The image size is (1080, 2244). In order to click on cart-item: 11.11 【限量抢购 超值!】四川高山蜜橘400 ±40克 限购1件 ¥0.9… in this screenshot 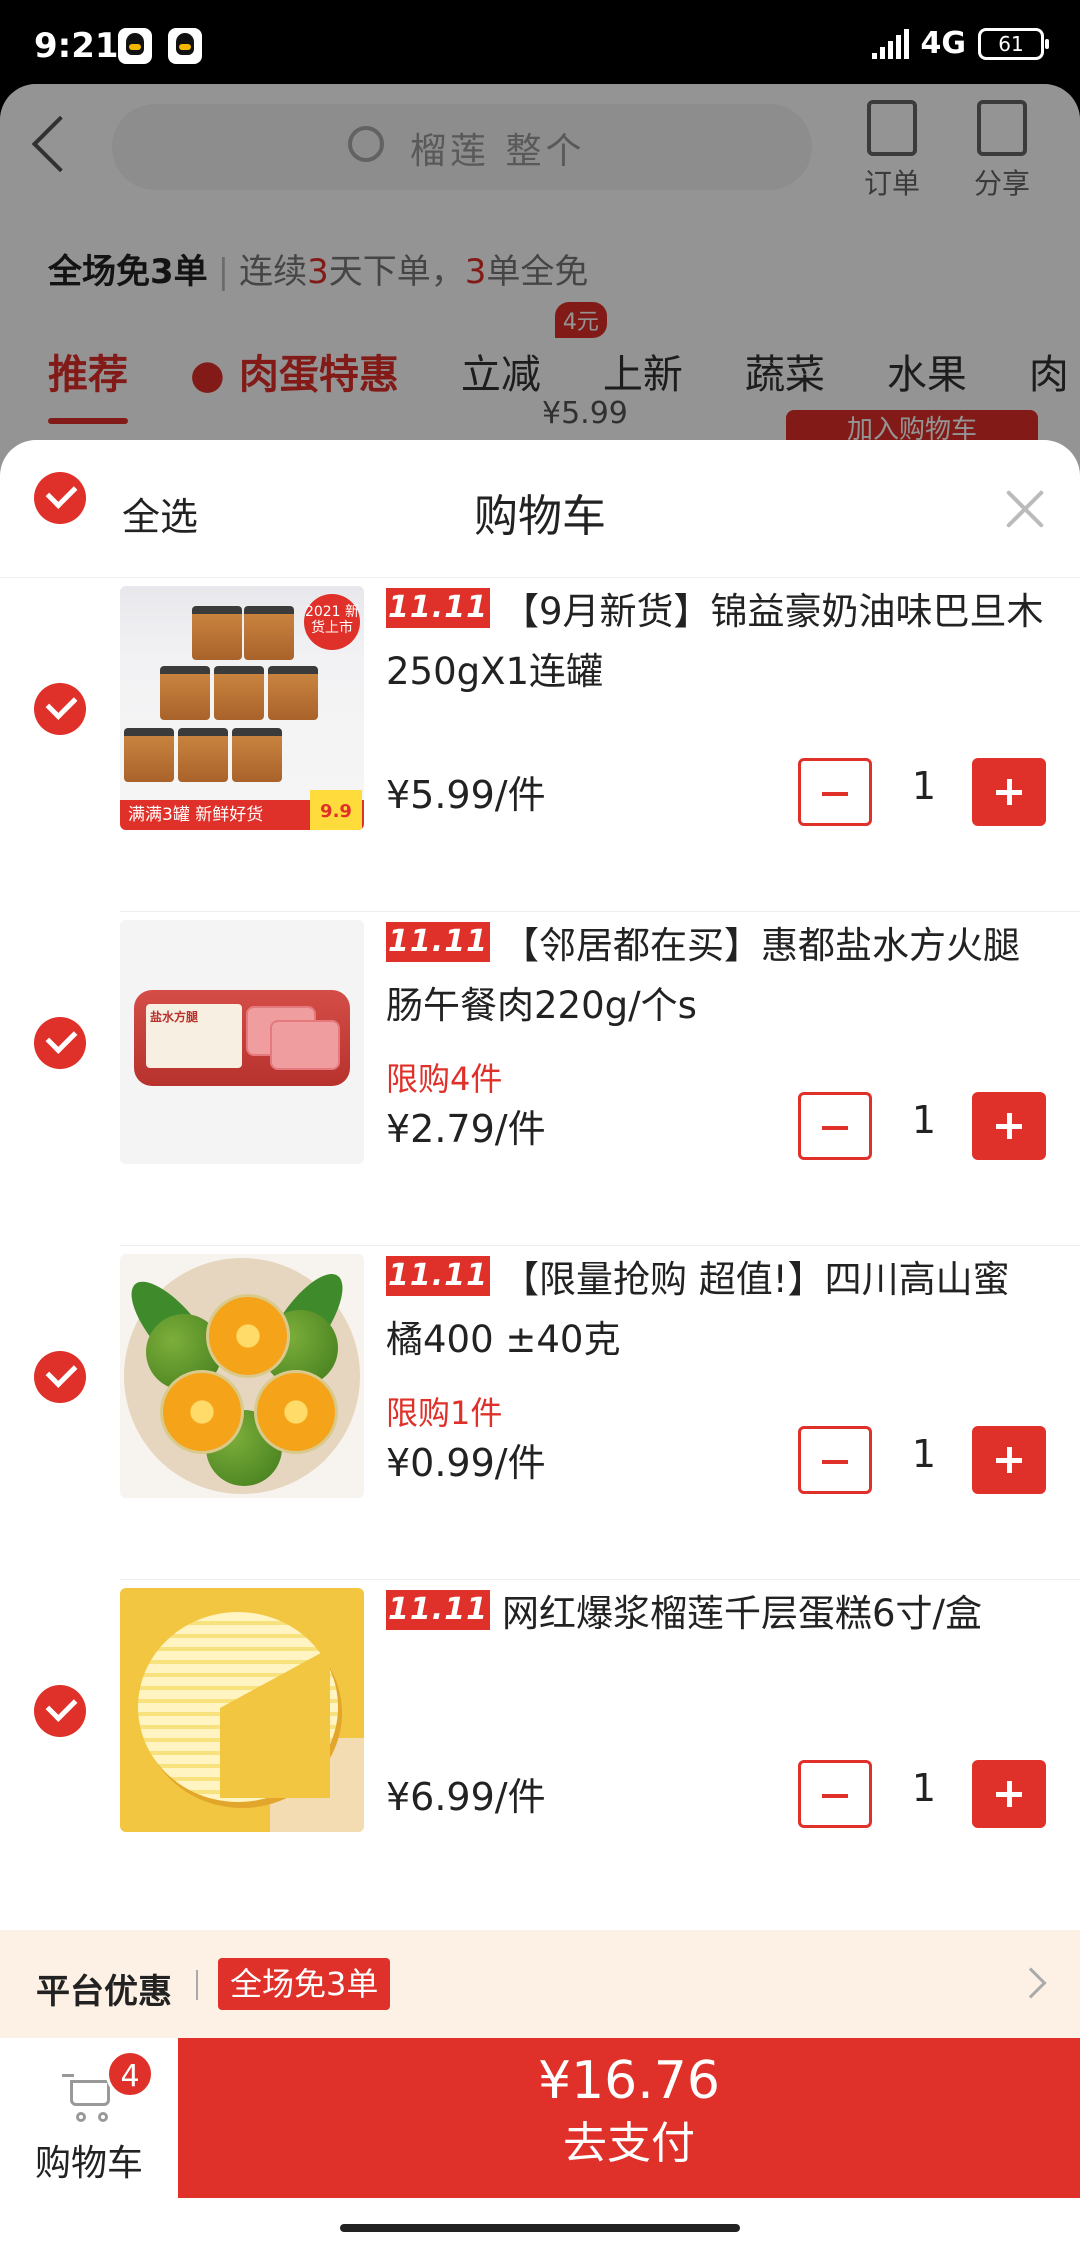, I will do `click(540, 1413)`.